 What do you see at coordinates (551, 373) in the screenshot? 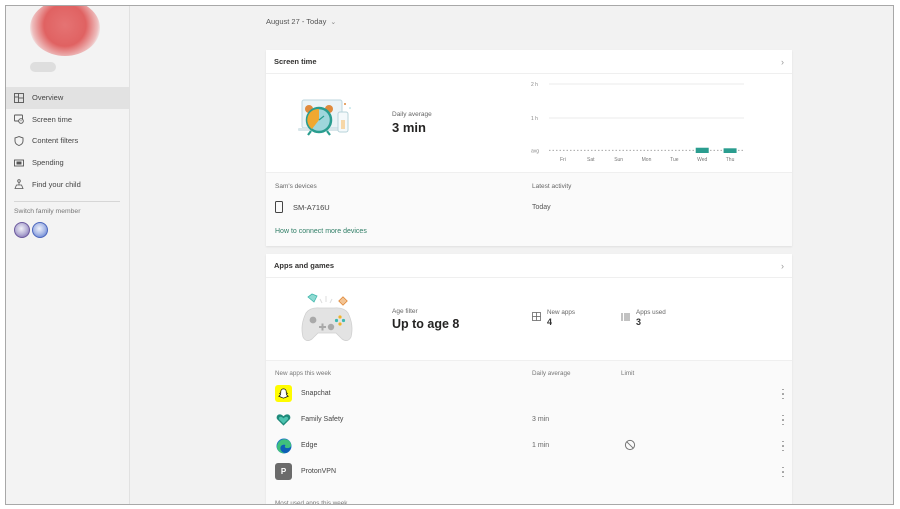
I see `column-header-daily-average: Daily average` at bounding box center [551, 373].